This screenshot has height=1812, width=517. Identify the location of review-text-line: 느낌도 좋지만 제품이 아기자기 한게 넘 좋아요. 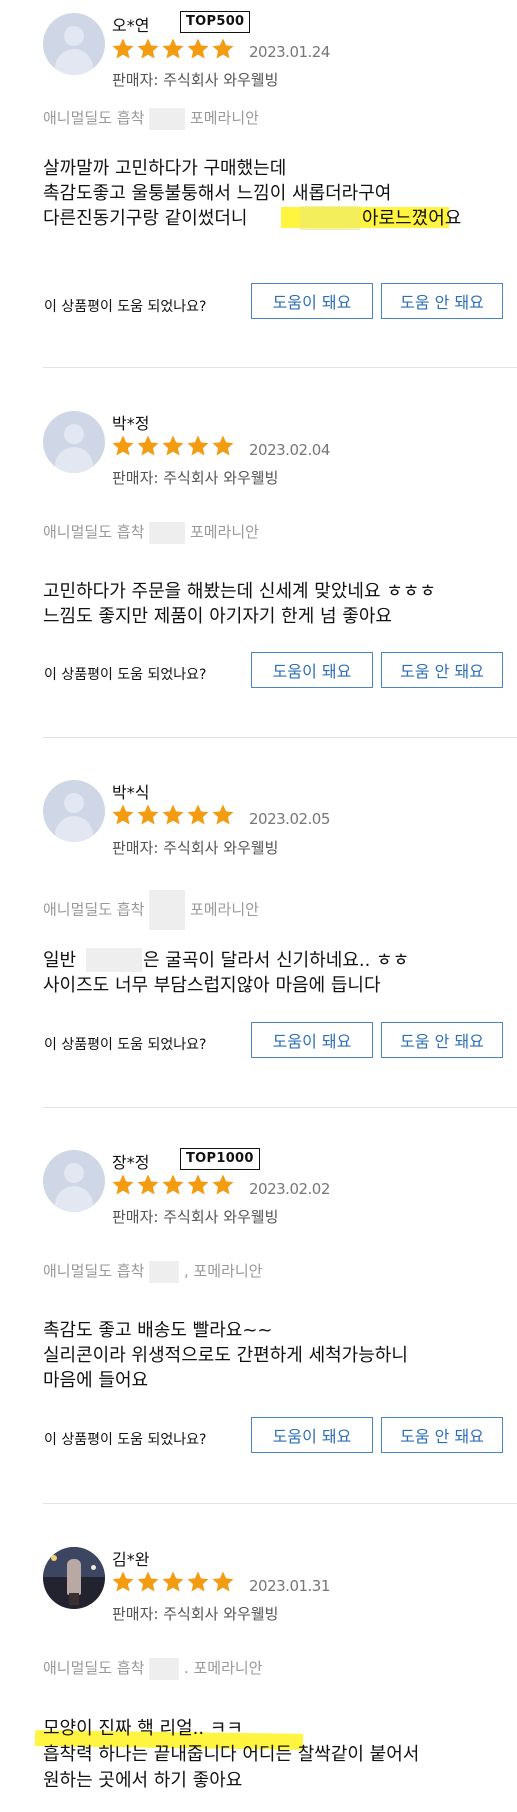
(217, 616).